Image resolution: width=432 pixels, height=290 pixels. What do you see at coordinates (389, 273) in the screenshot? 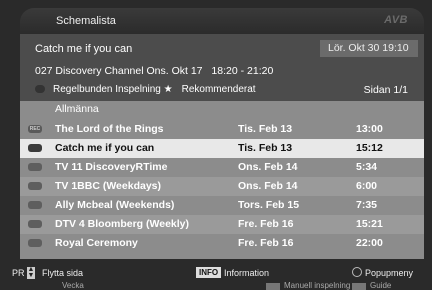
I see `popup-menu-label: Popupmeny` at bounding box center [389, 273].